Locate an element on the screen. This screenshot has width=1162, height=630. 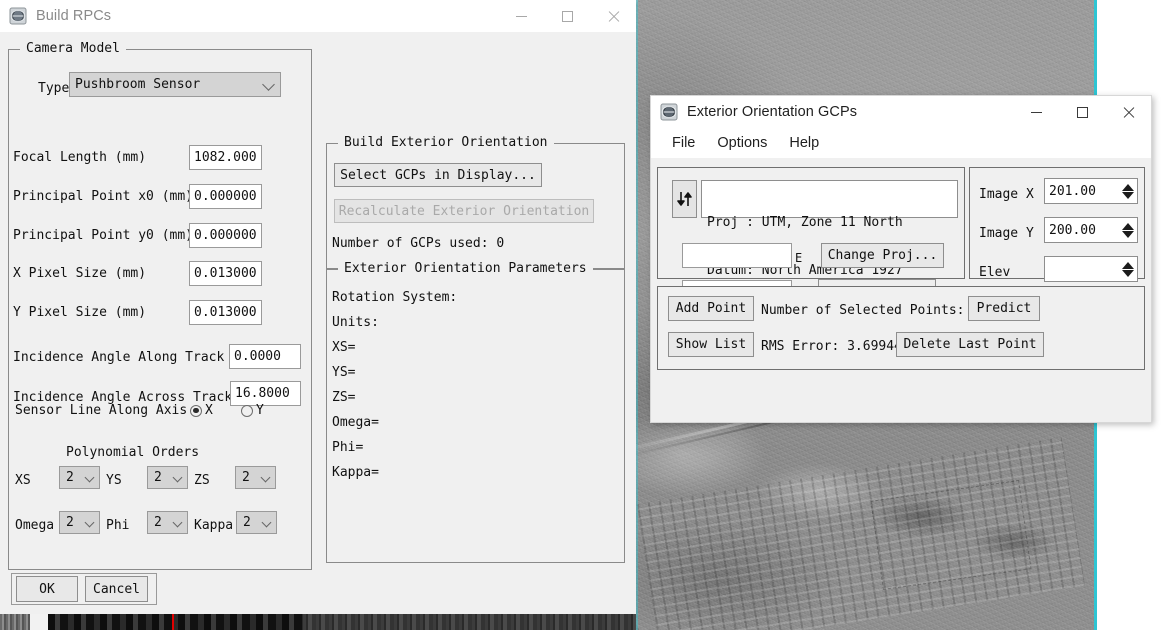
focal-length-label: Focal Length (mm) is located at coordinates (80, 157).